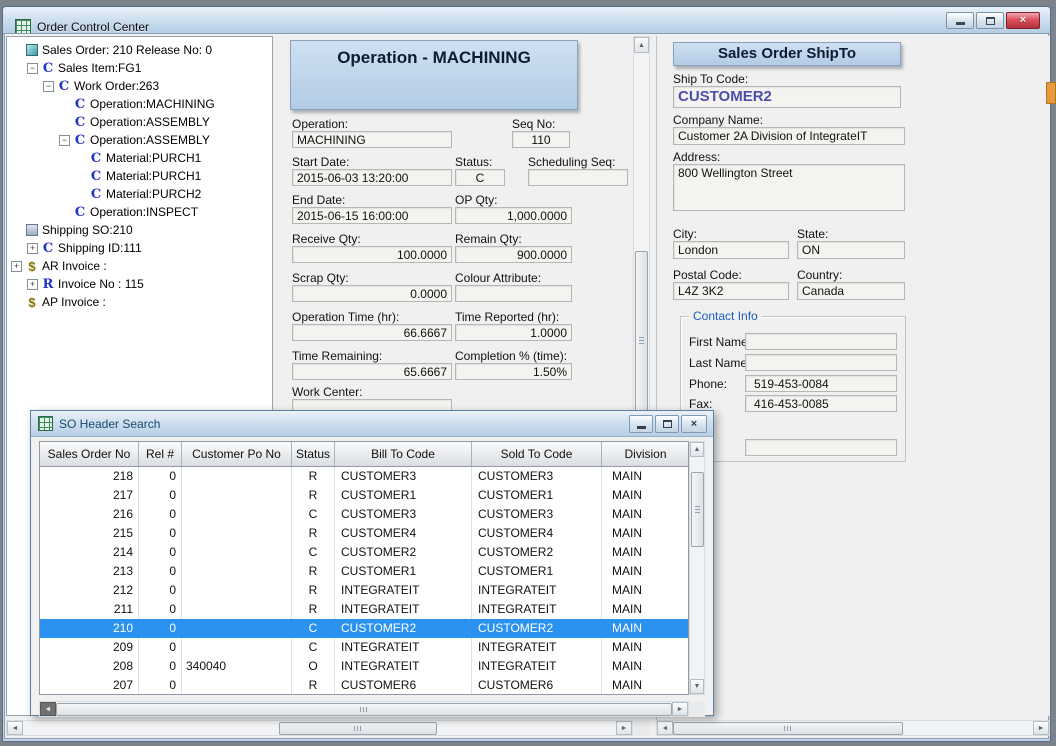 Image resolution: width=1056 pixels, height=746 pixels. Describe the element at coordinates (139, 284) in the screenshot. I see `tree-item: + R Invoice No : 115` at that location.